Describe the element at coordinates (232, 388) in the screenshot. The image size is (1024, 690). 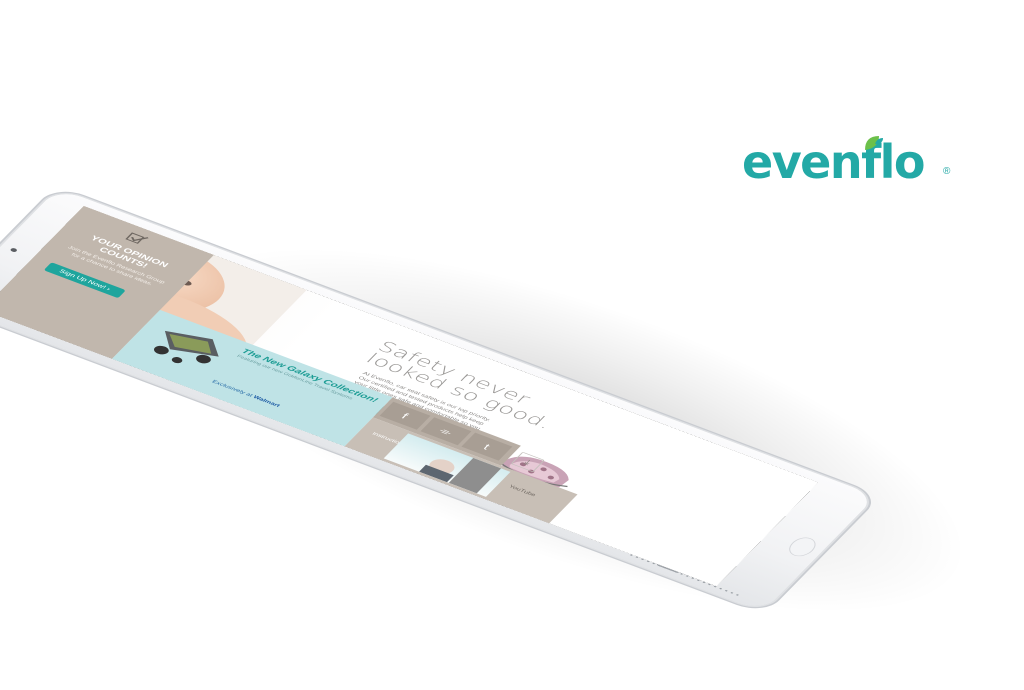
I see `walmart-prefix: Exclusively at` at that location.